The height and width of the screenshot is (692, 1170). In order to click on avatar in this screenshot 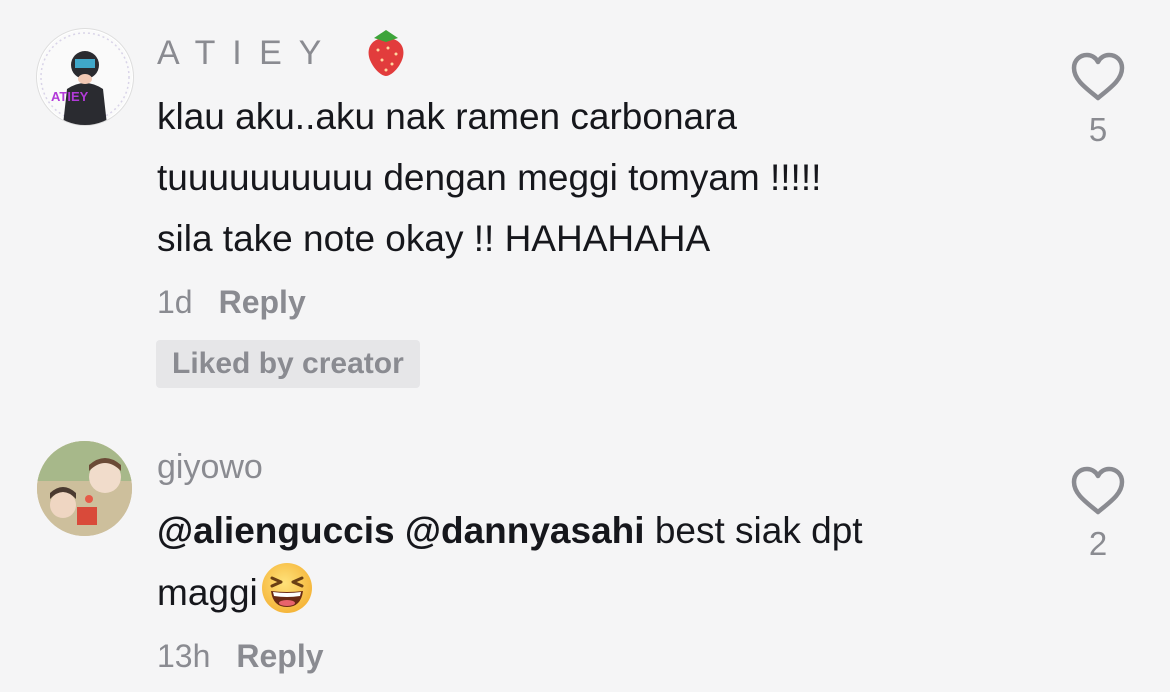, I will do `click(84, 488)`.